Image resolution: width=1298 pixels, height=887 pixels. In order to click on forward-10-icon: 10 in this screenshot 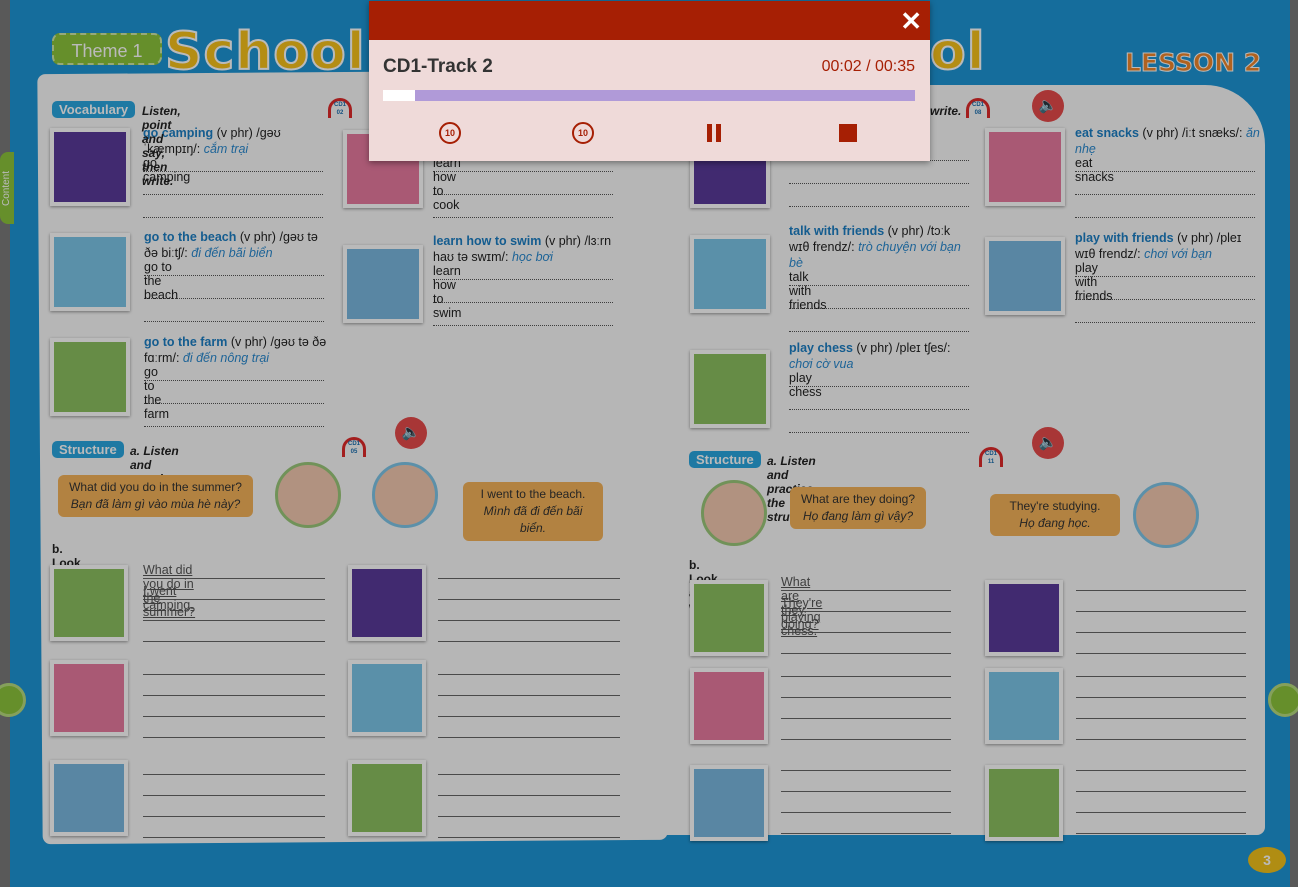, I will do `click(583, 133)`.